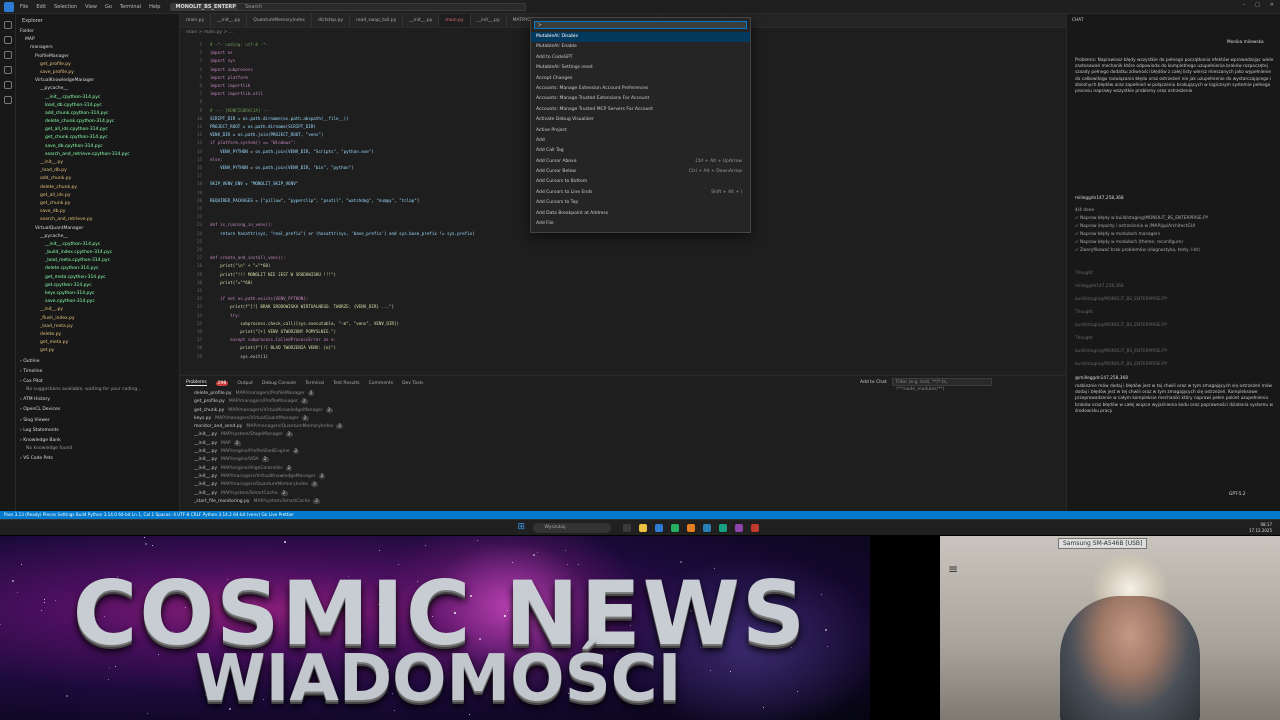  What do you see at coordinates (640, 214) in the screenshot?
I see `command-palette-item: Add Data Breakpoint at Address` at bounding box center [640, 214].